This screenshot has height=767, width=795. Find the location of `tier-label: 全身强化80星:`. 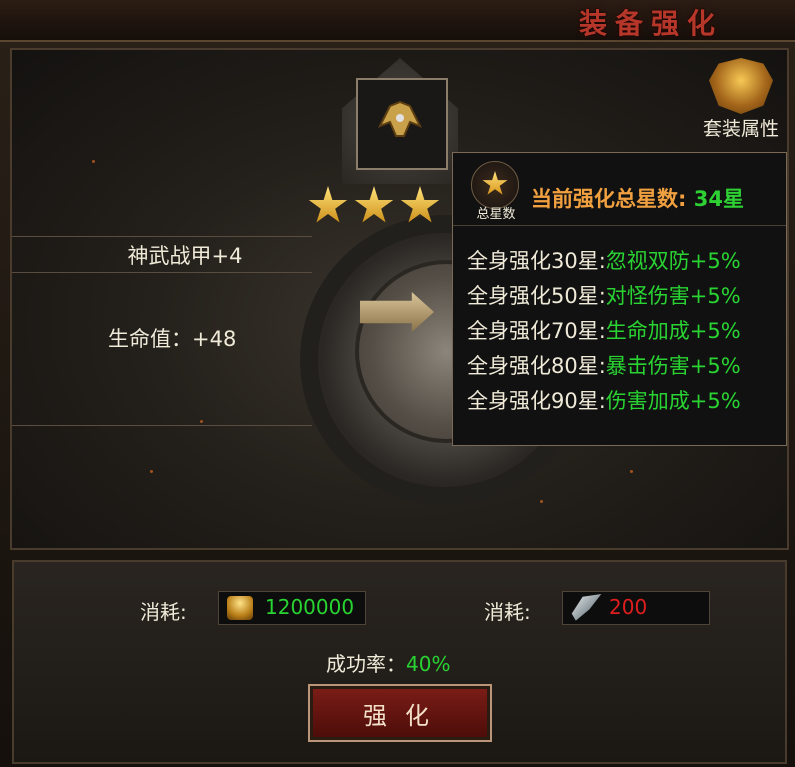

tier-label: 全身强化80星: is located at coordinates (536, 366).